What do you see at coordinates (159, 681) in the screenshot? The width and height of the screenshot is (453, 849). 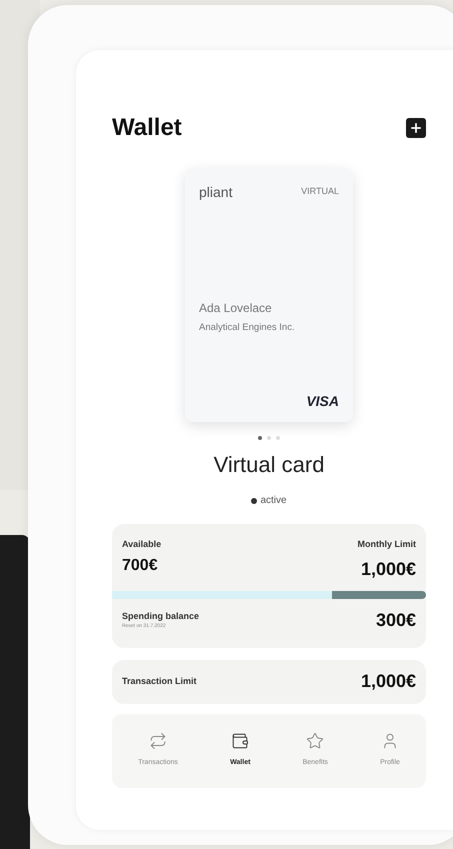 I see `transaction-limit-label: Transaction Limit` at bounding box center [159, 681].